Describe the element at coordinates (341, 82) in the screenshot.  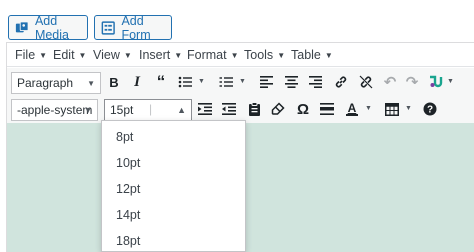
I see `link-icon` at that location.